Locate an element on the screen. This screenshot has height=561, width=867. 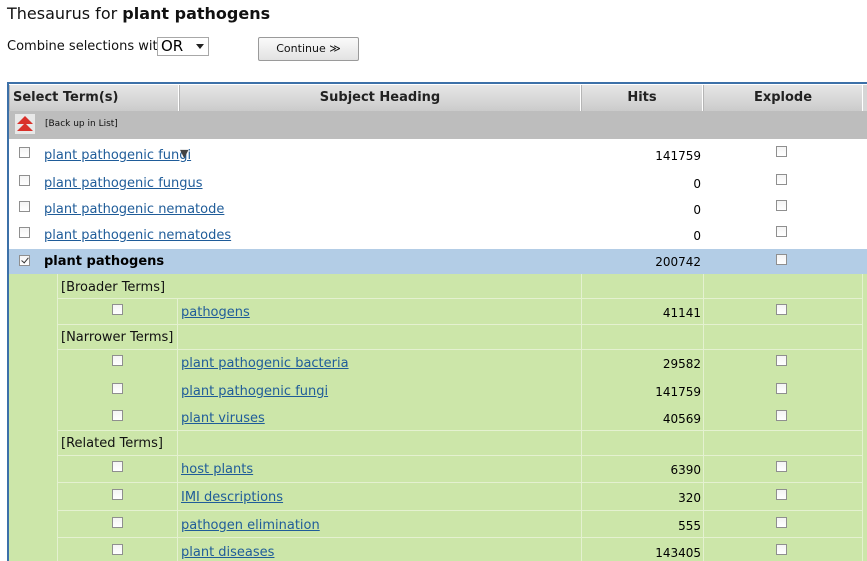
header-subject-heading: Subject Heading is located at coordinates (380, 98).